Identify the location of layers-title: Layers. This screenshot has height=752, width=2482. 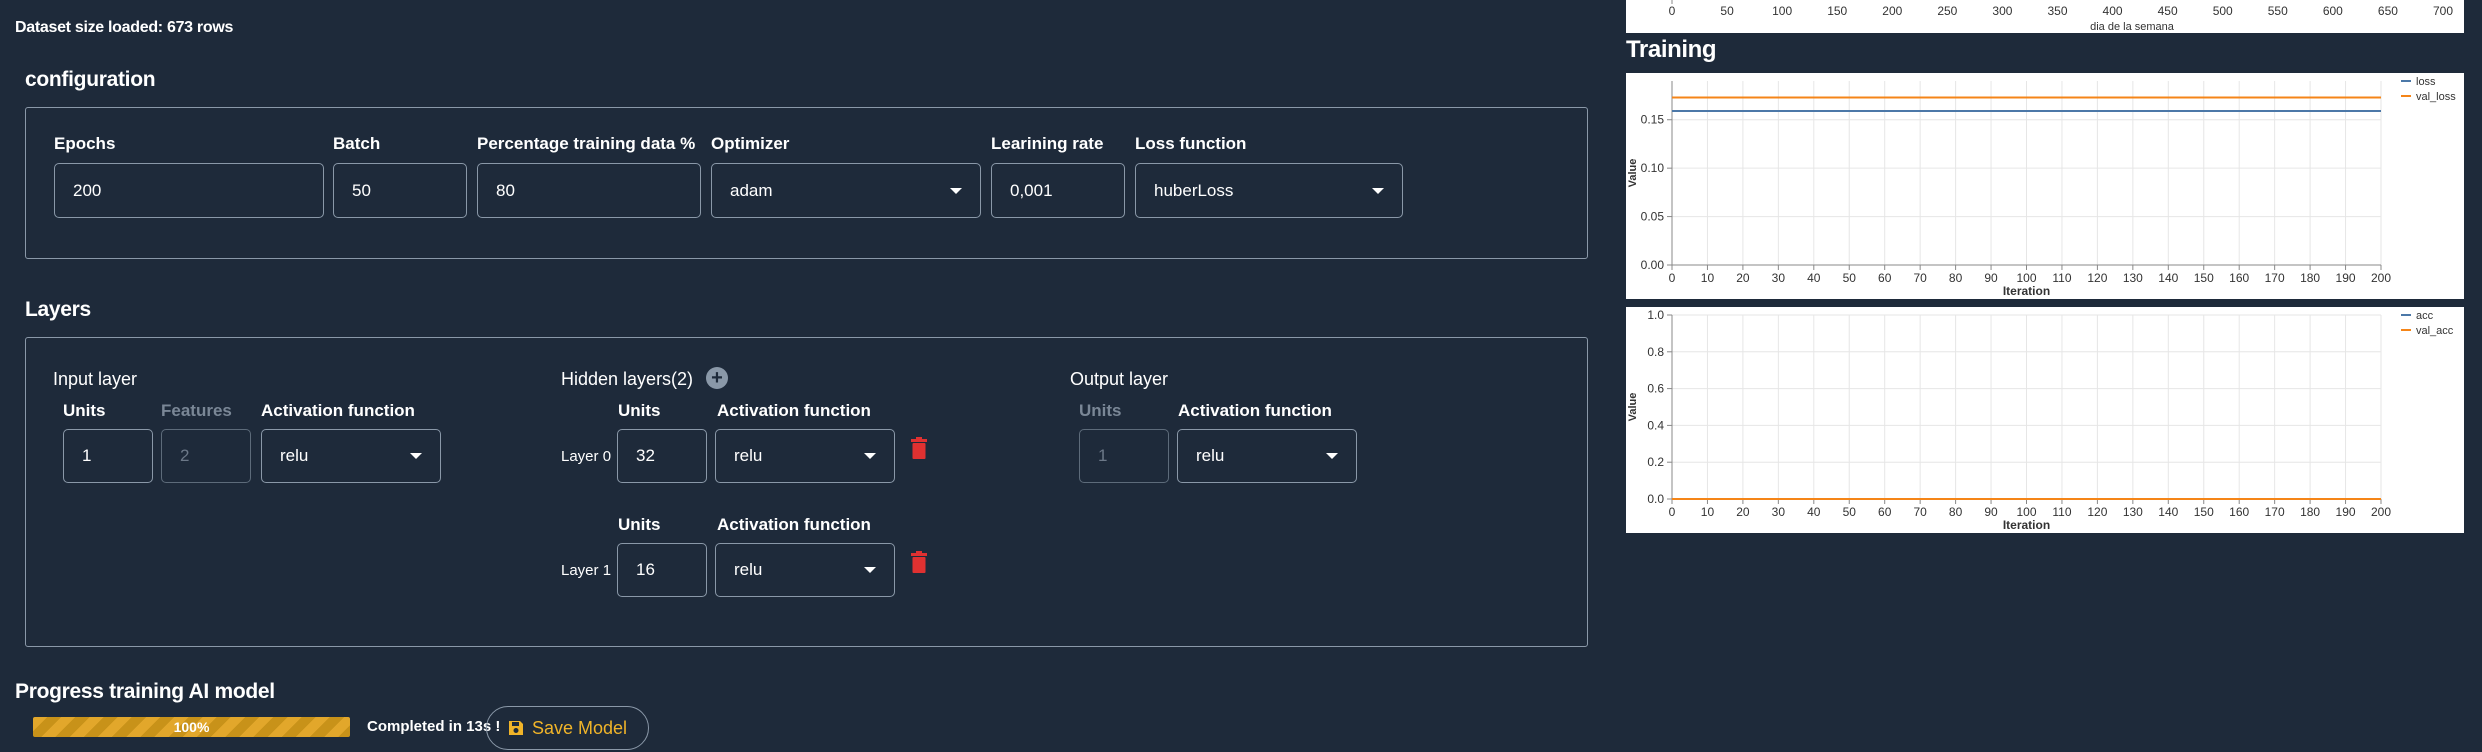
(58, 309).